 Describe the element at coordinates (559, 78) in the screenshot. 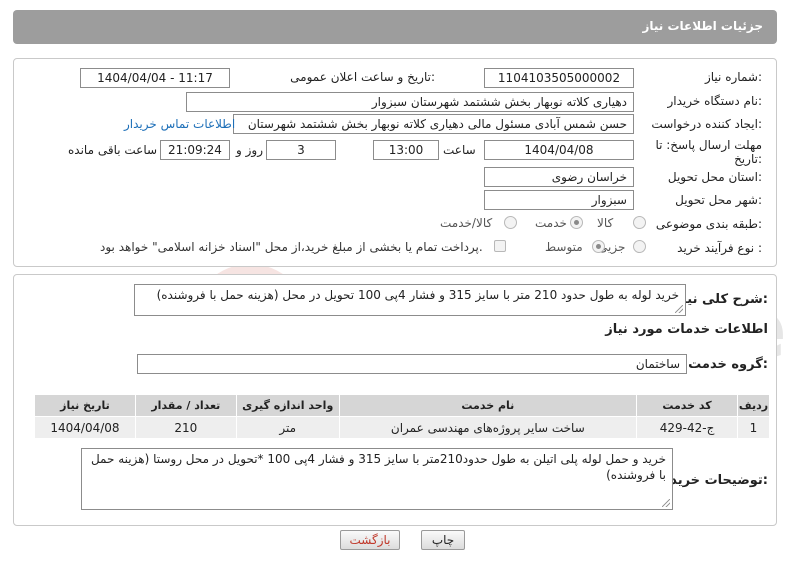

I see `need-number-field: 1104103505000002` at that location.